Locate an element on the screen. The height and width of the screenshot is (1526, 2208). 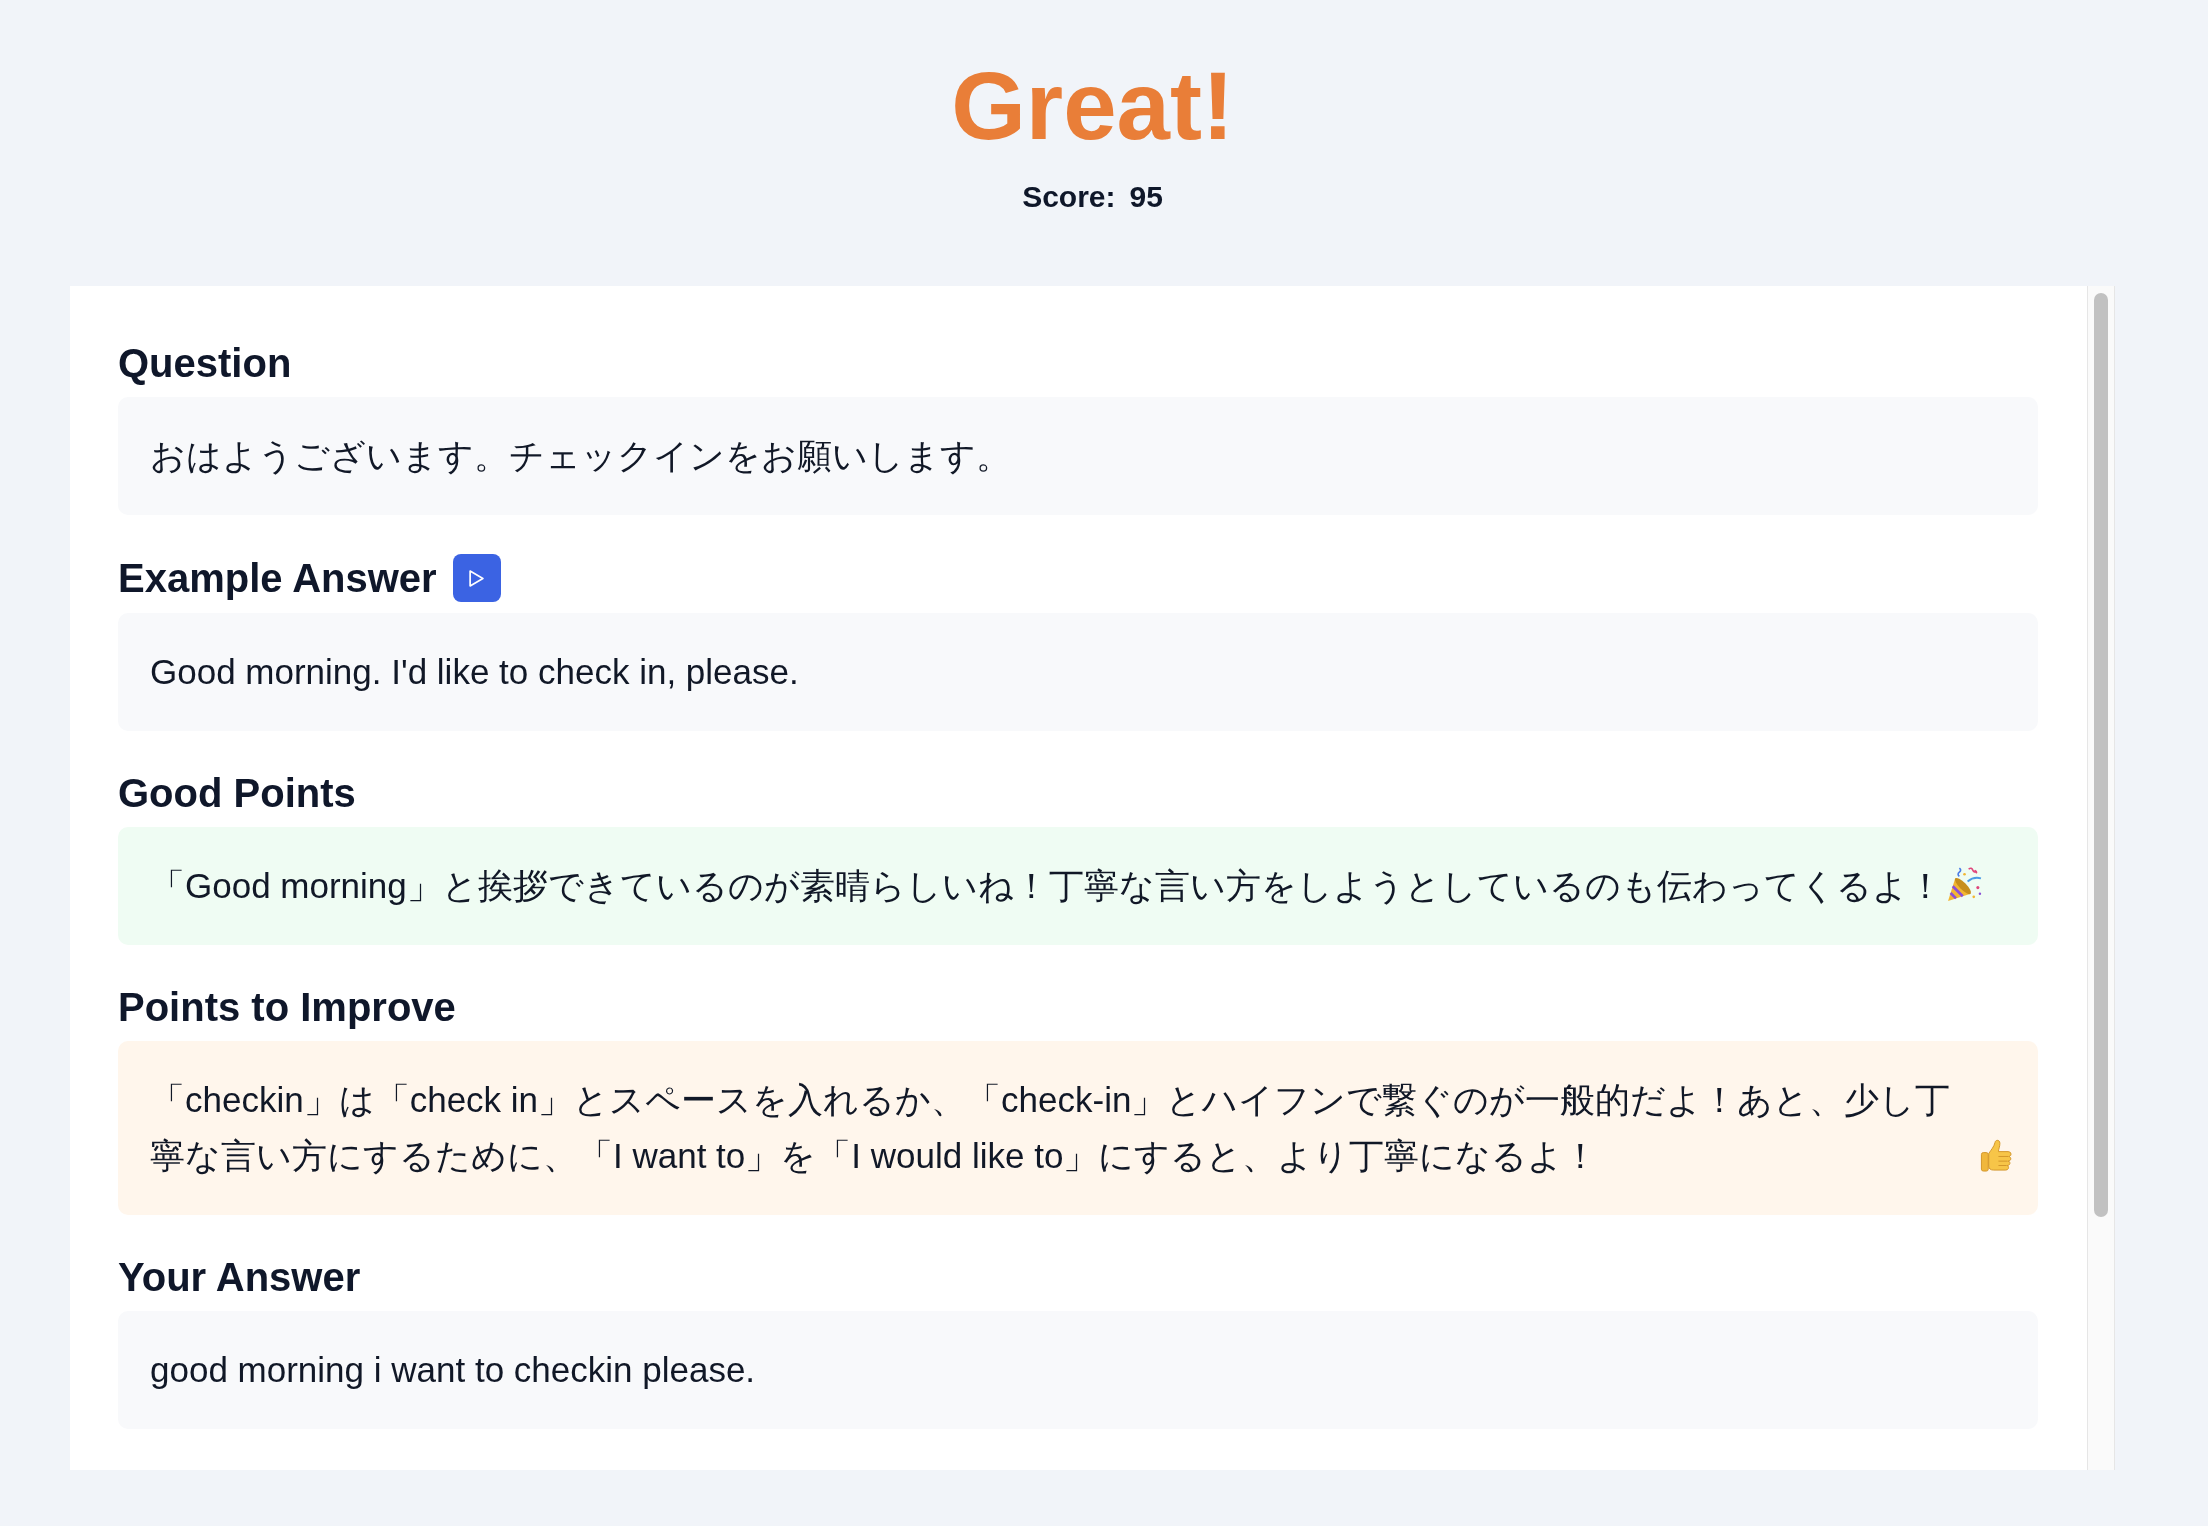
score-label: Score: is located at coordinates (1069, 197).